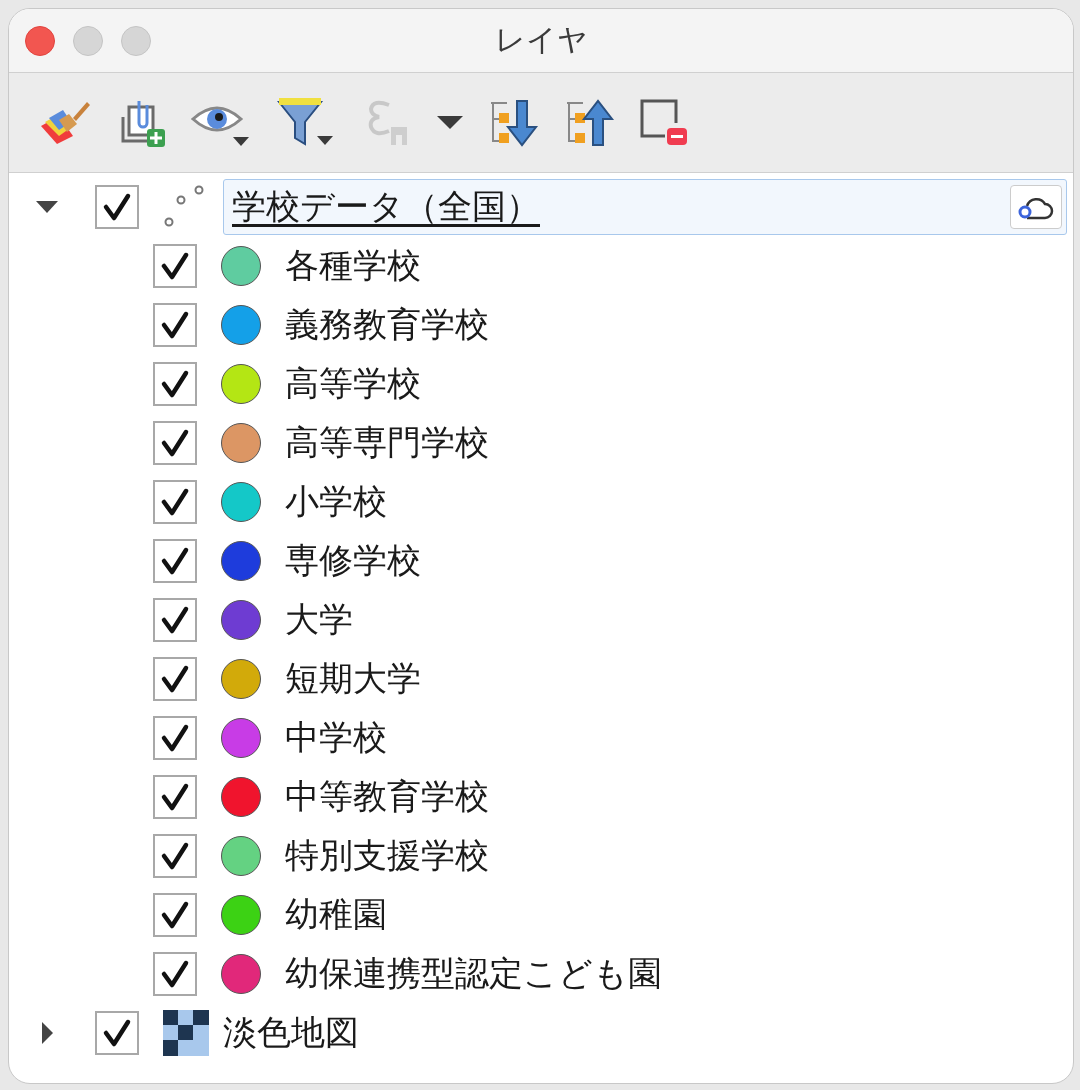 The width and height of the screenshot is (1080, 1090). I want to click on category-label: 特別支援学校, so click(387, 855).